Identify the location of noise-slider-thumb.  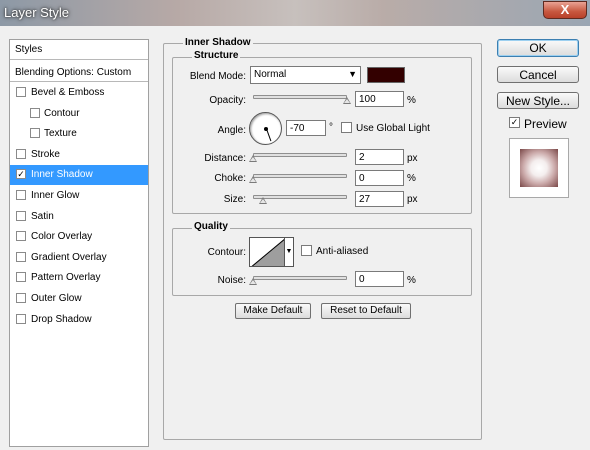
(253, 281).